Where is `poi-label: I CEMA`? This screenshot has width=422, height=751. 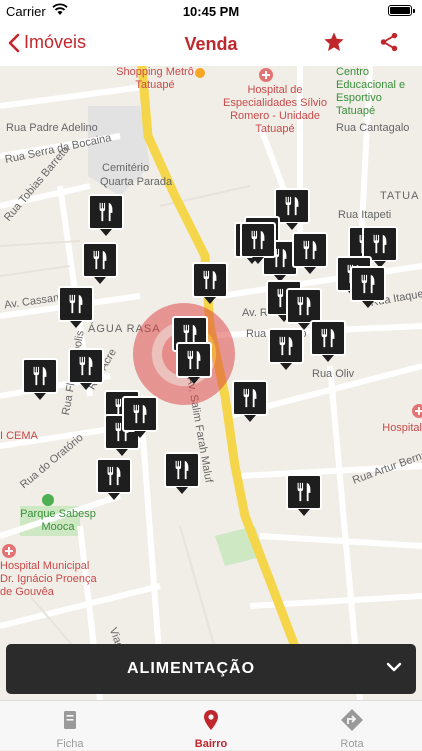
poi-label: I CEMA is located at coordinates (19, 436).